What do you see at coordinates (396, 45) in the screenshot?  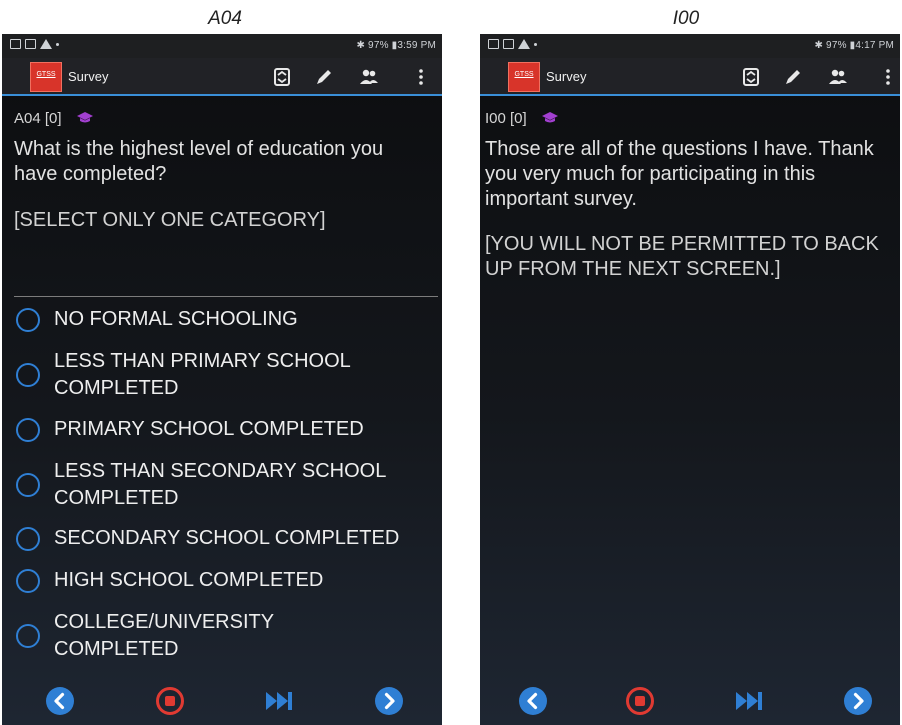 I see `status-readout: ✱ 97% ▮3:59 PM` at bounding box center [396, 45].